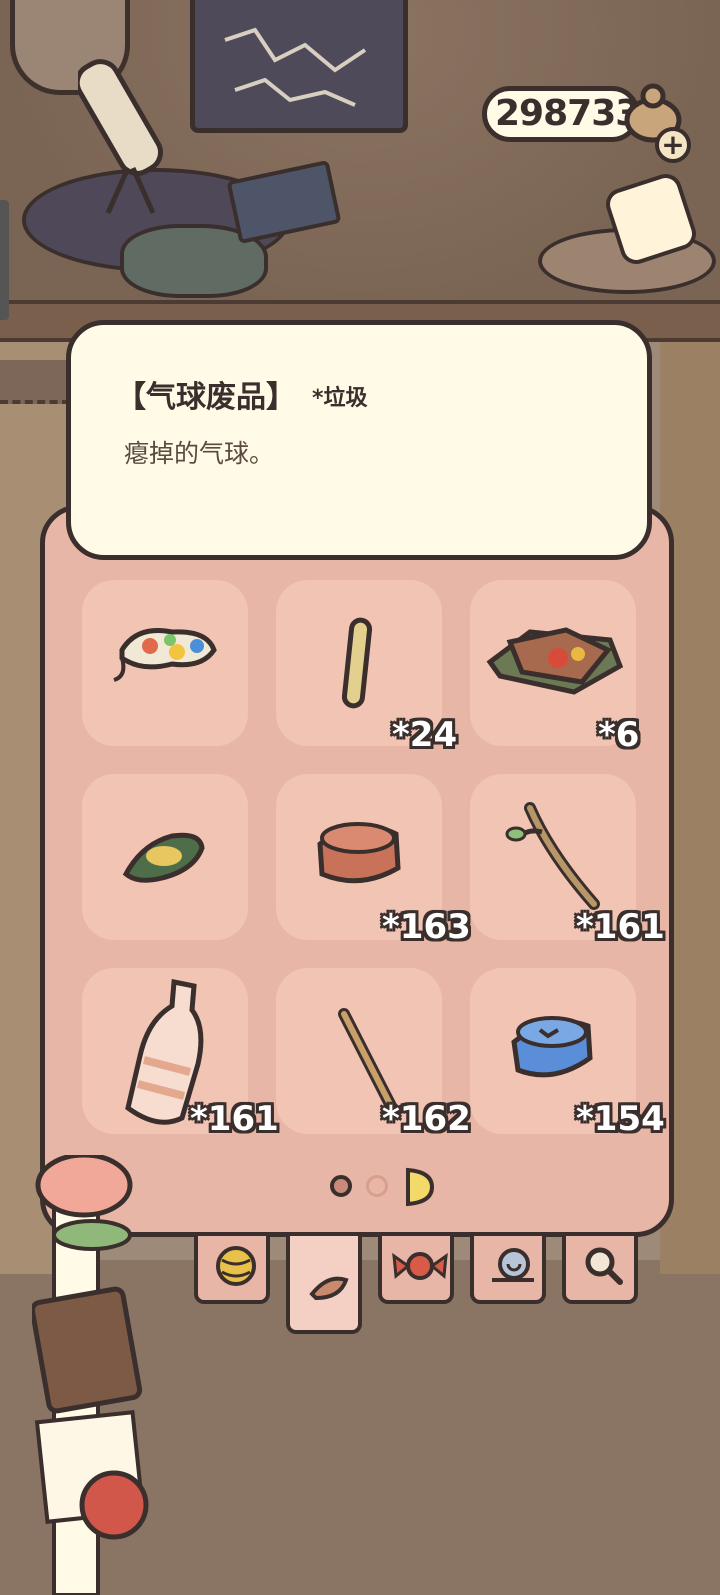  I want to click on curtain, so click(35, 382).